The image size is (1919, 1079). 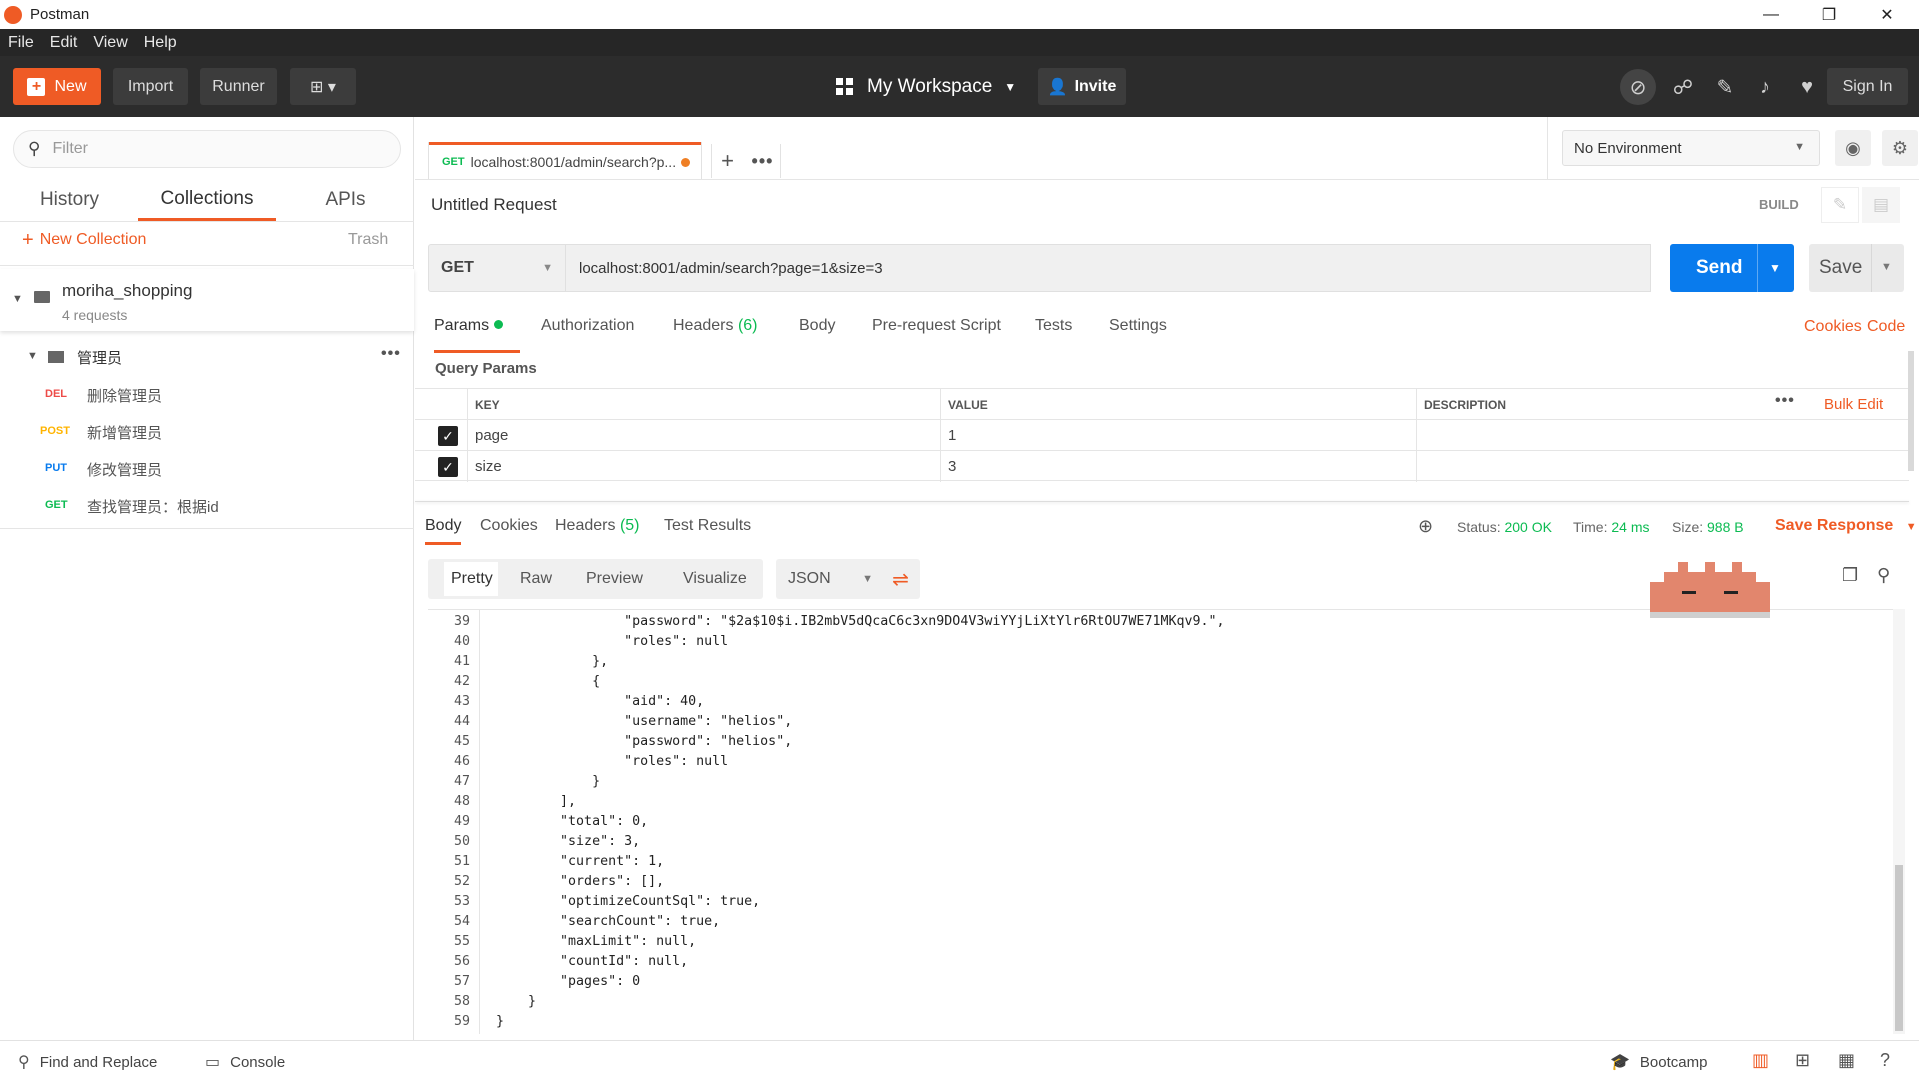 I want to click on keyboard-shortcuts-icon: ▦, so click(x=1846, y=1060).